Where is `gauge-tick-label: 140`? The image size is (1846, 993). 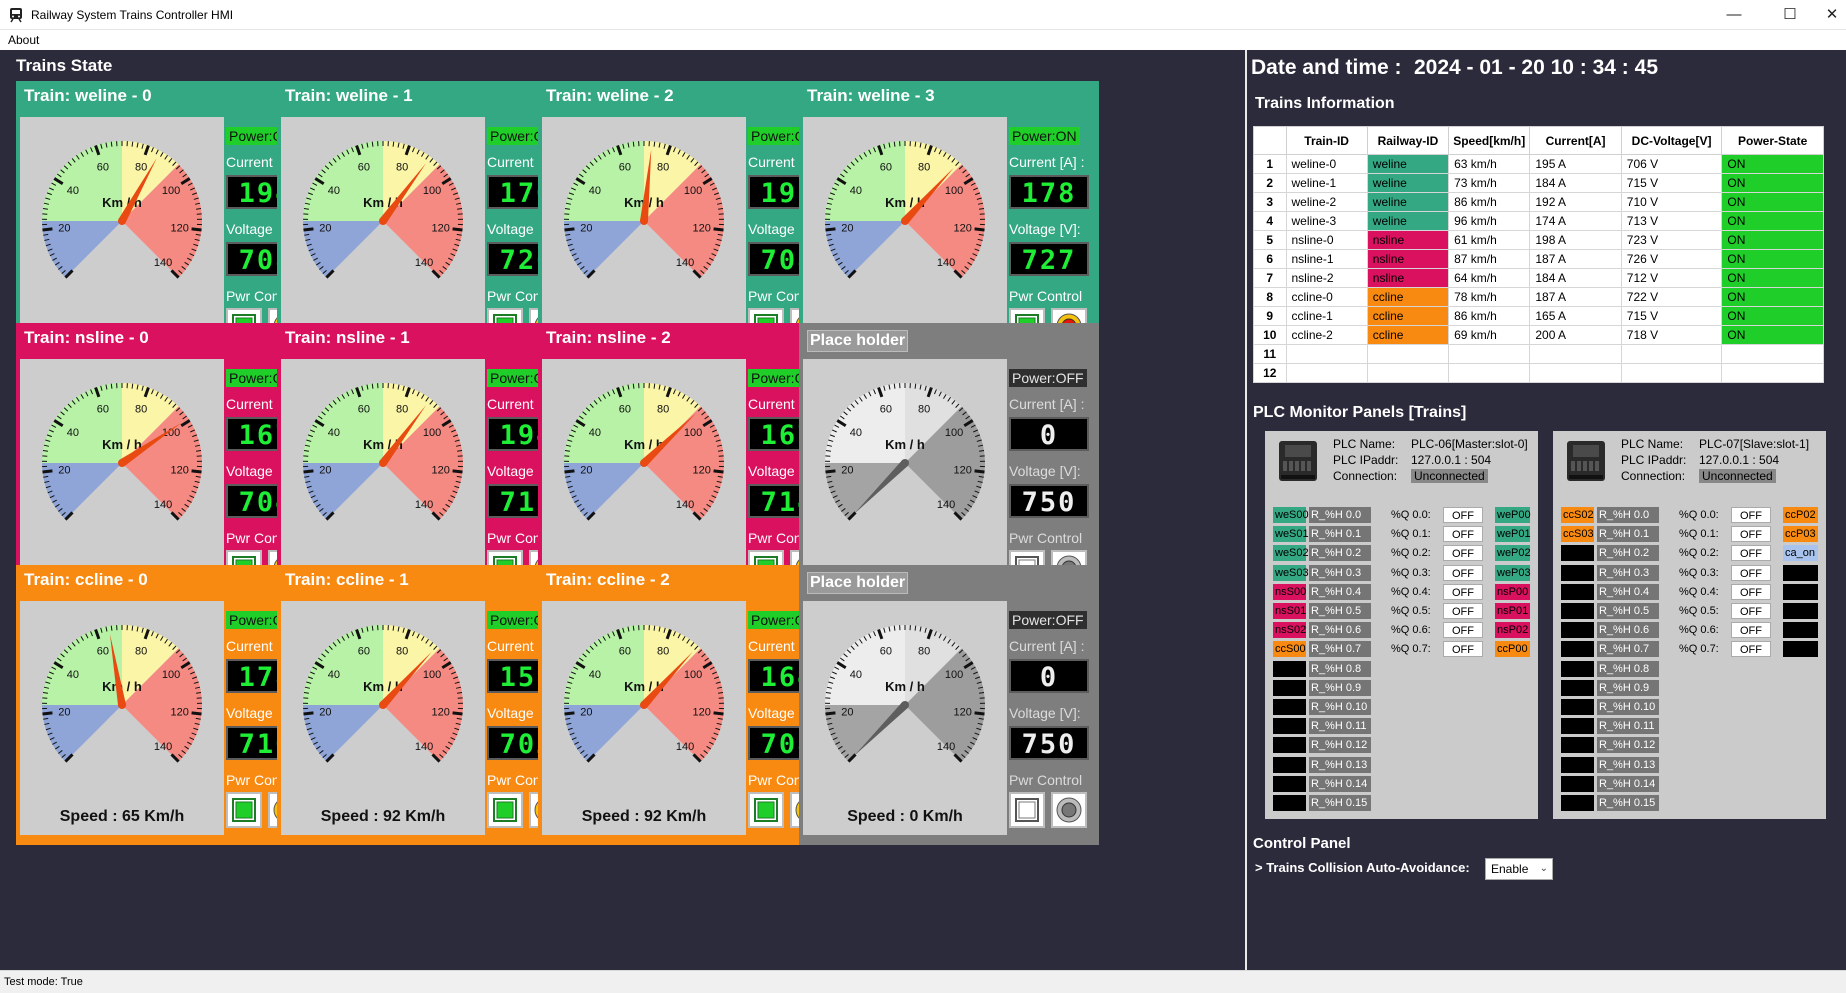 gauge-tick-label: 140 is located at coordinates (163, 263).